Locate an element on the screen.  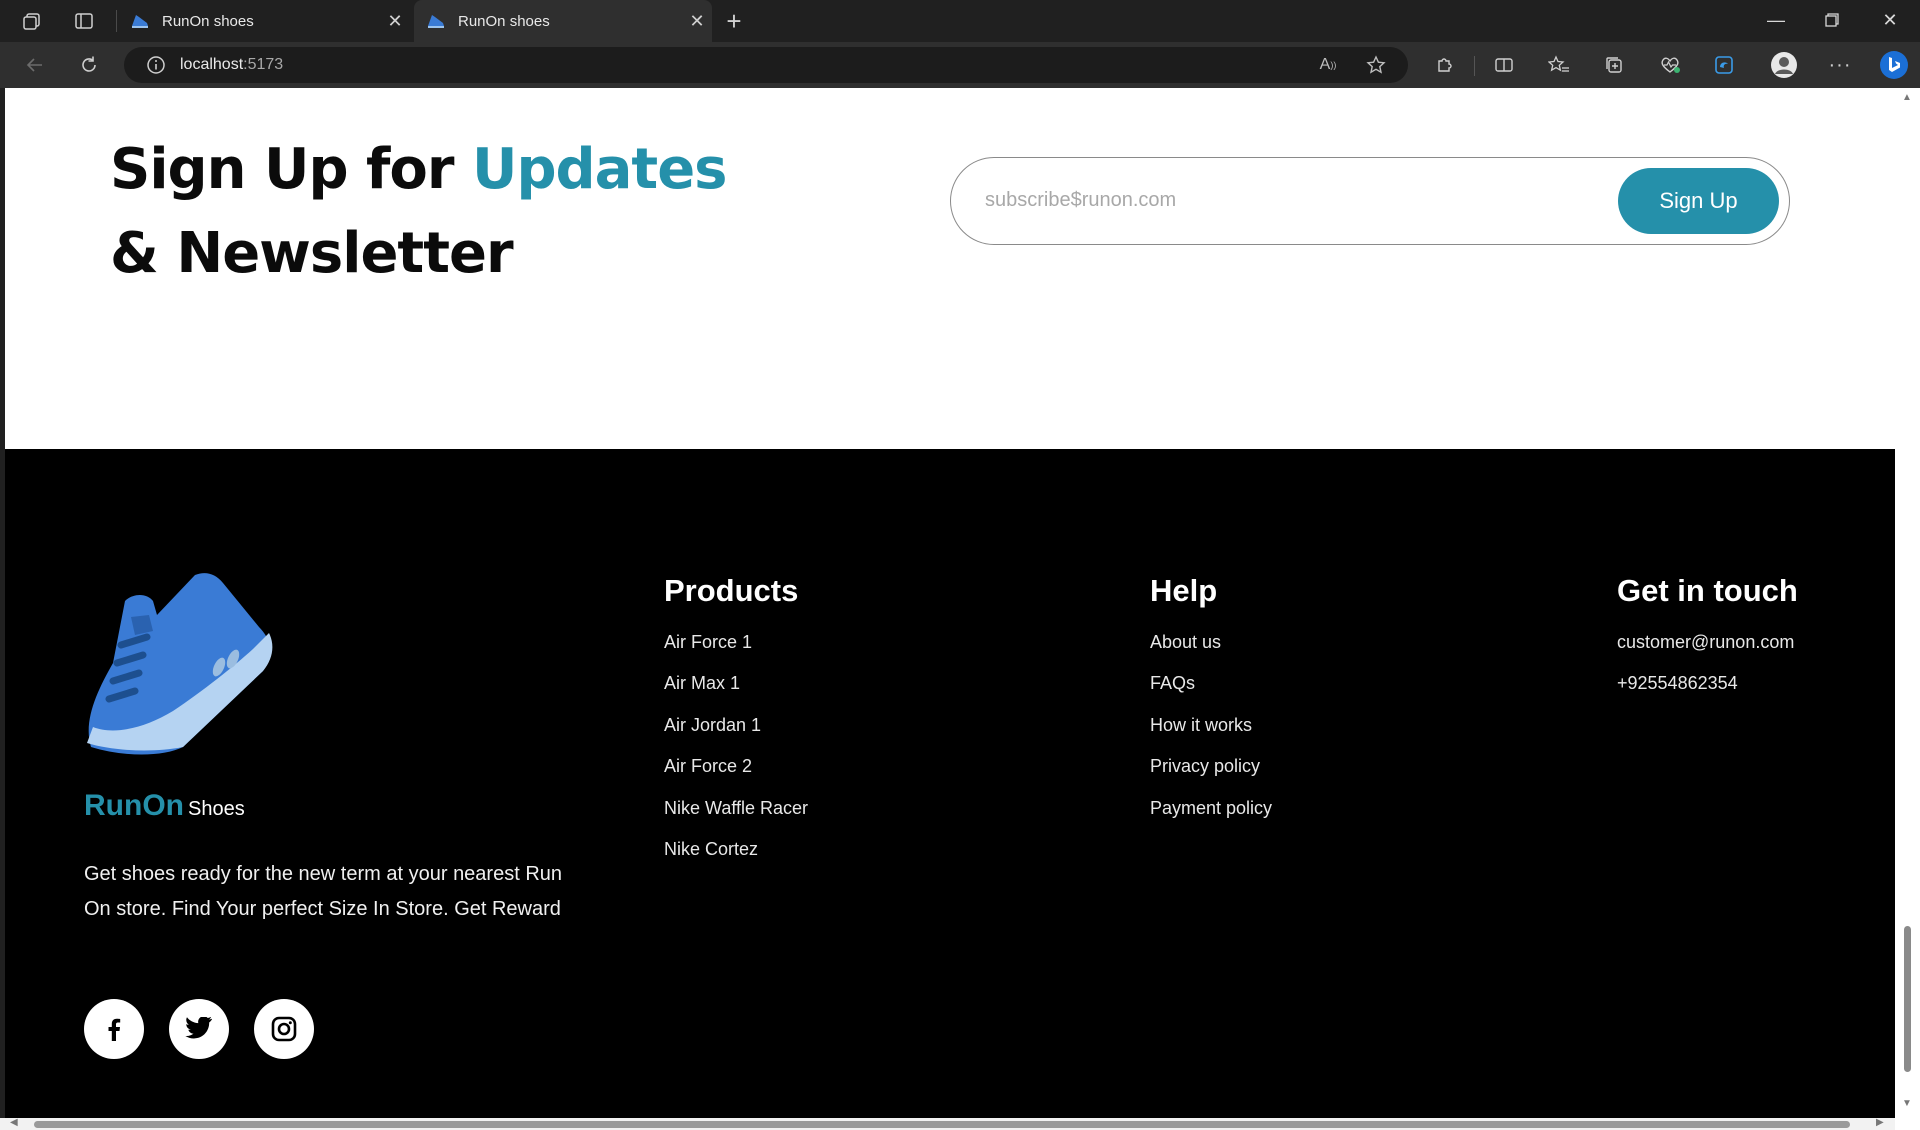
help-link: How it works is located at coordinates (1211, 728).